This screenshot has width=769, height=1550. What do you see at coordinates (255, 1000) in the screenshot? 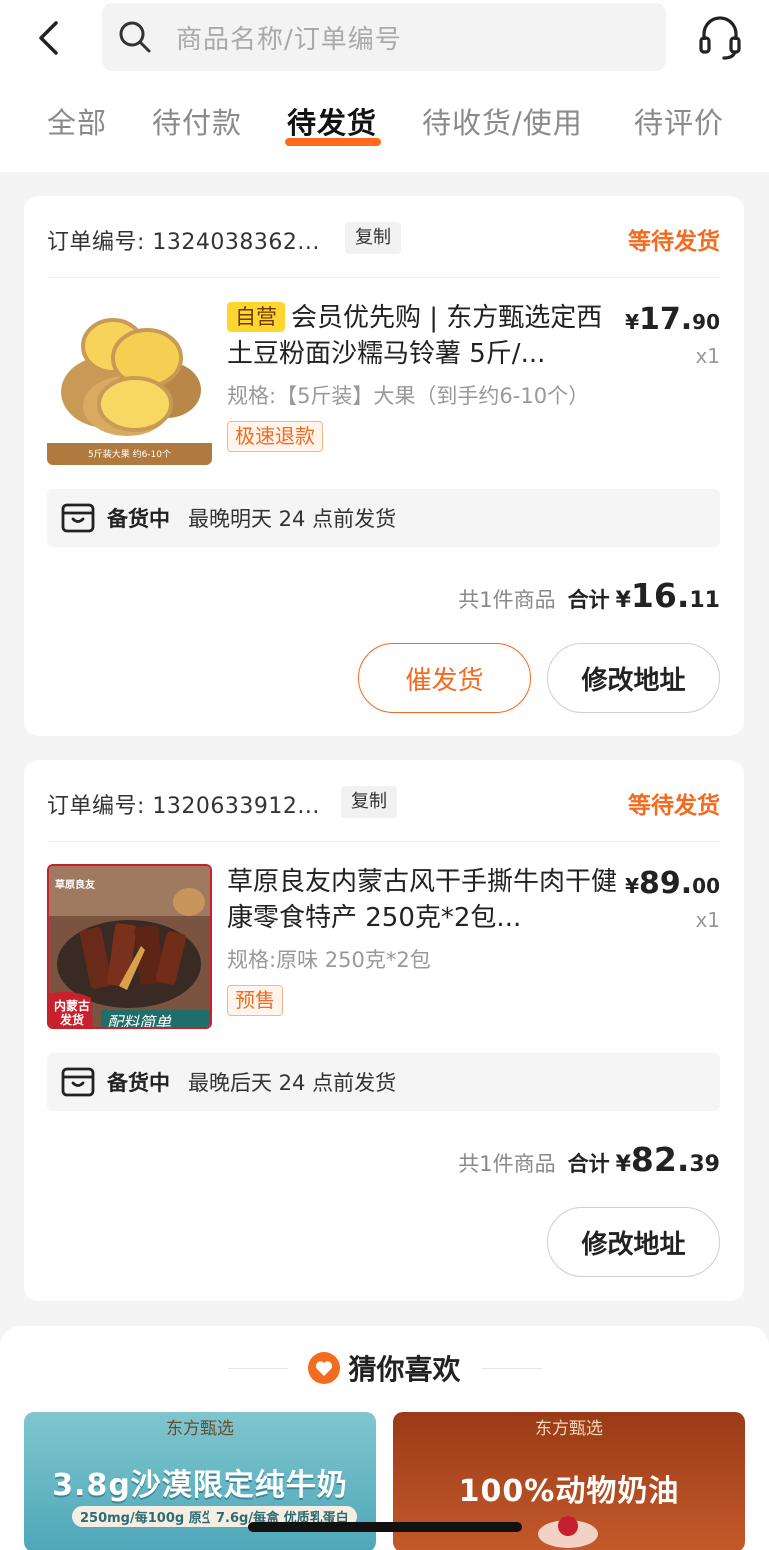
I see `presale-badge: 预售` at bounding box center [255, 1000].